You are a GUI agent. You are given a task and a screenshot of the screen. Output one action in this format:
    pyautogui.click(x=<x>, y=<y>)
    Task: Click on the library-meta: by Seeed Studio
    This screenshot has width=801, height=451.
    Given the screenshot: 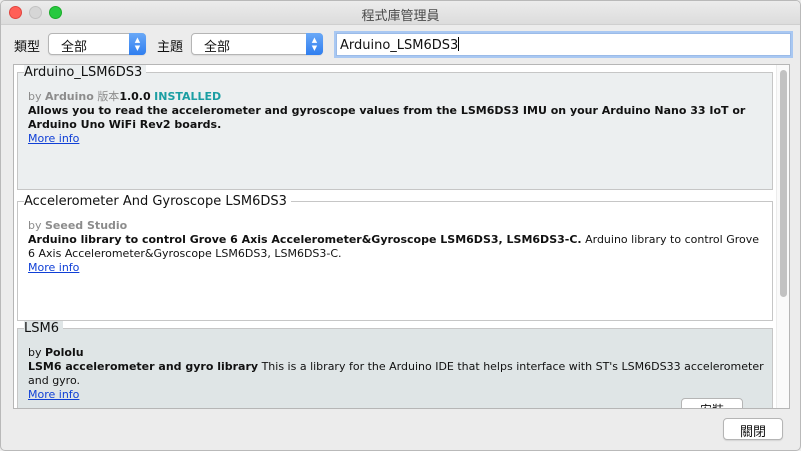 What is the action you would take?
    pyautogui.click(x=396, y=226)
    